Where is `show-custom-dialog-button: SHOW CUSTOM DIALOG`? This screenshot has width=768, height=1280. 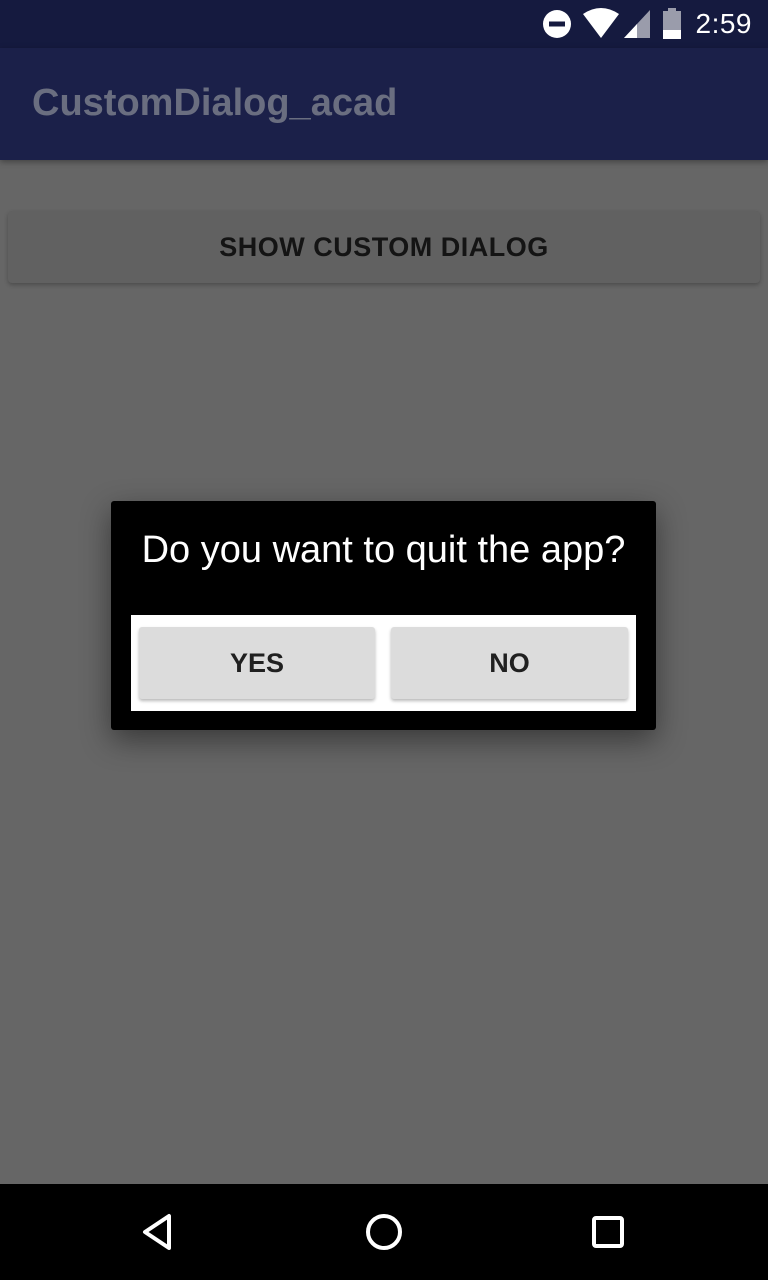 show-custom-dialog-button: SHOW CUSTOM DIALOG is located at coordinates (384, 247).